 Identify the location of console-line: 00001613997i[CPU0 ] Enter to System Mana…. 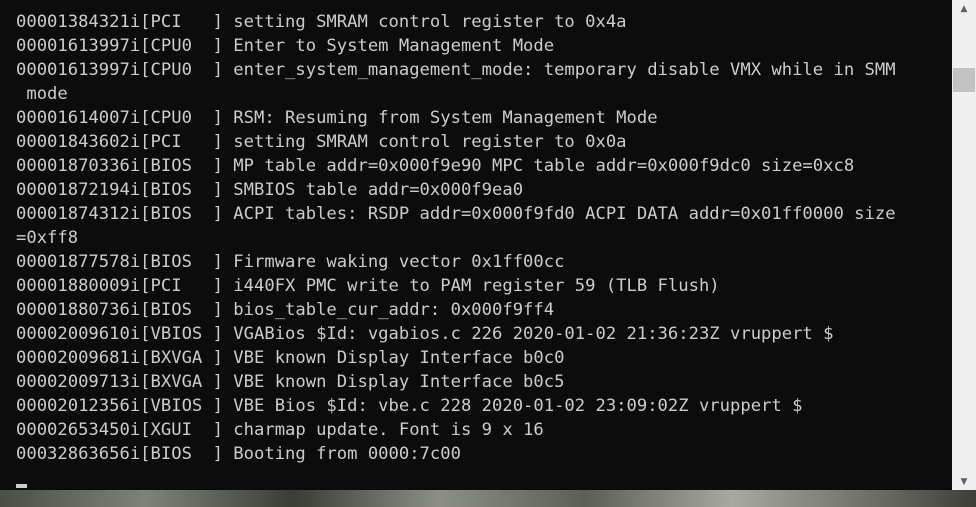
(285, 46).